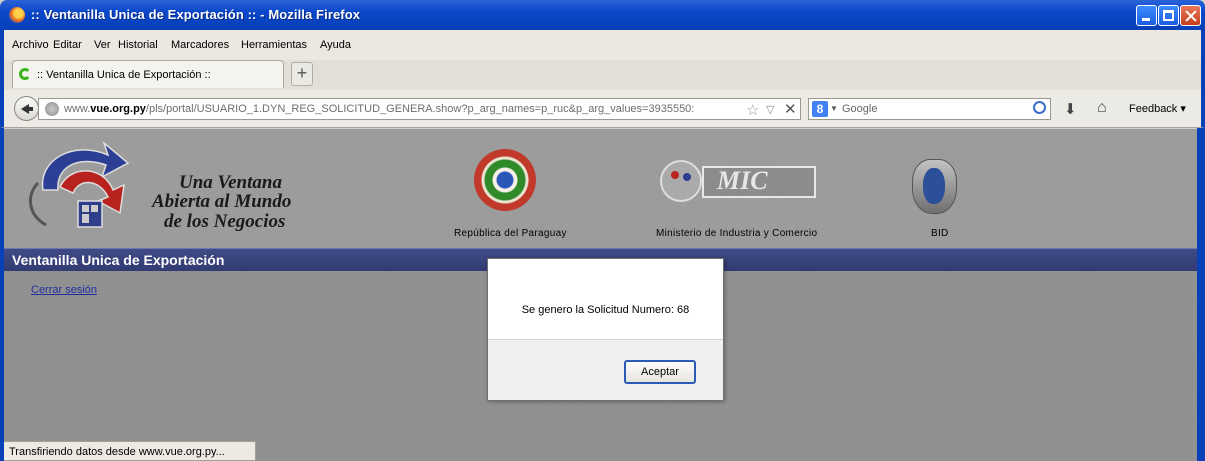 This screenshot has height=461, width=1205. Describe the element at coordinates (1201, 294) in the screenshot. I see `window-border-right` at that location.